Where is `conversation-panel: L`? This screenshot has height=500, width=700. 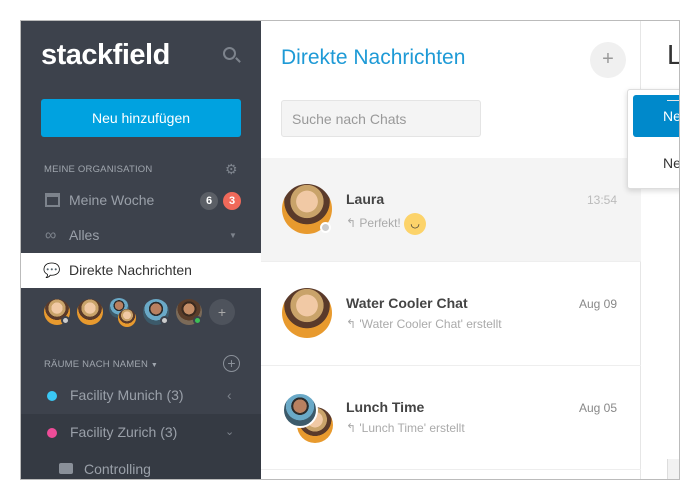
conversation-panel: L is located at coordinates (660, 250).